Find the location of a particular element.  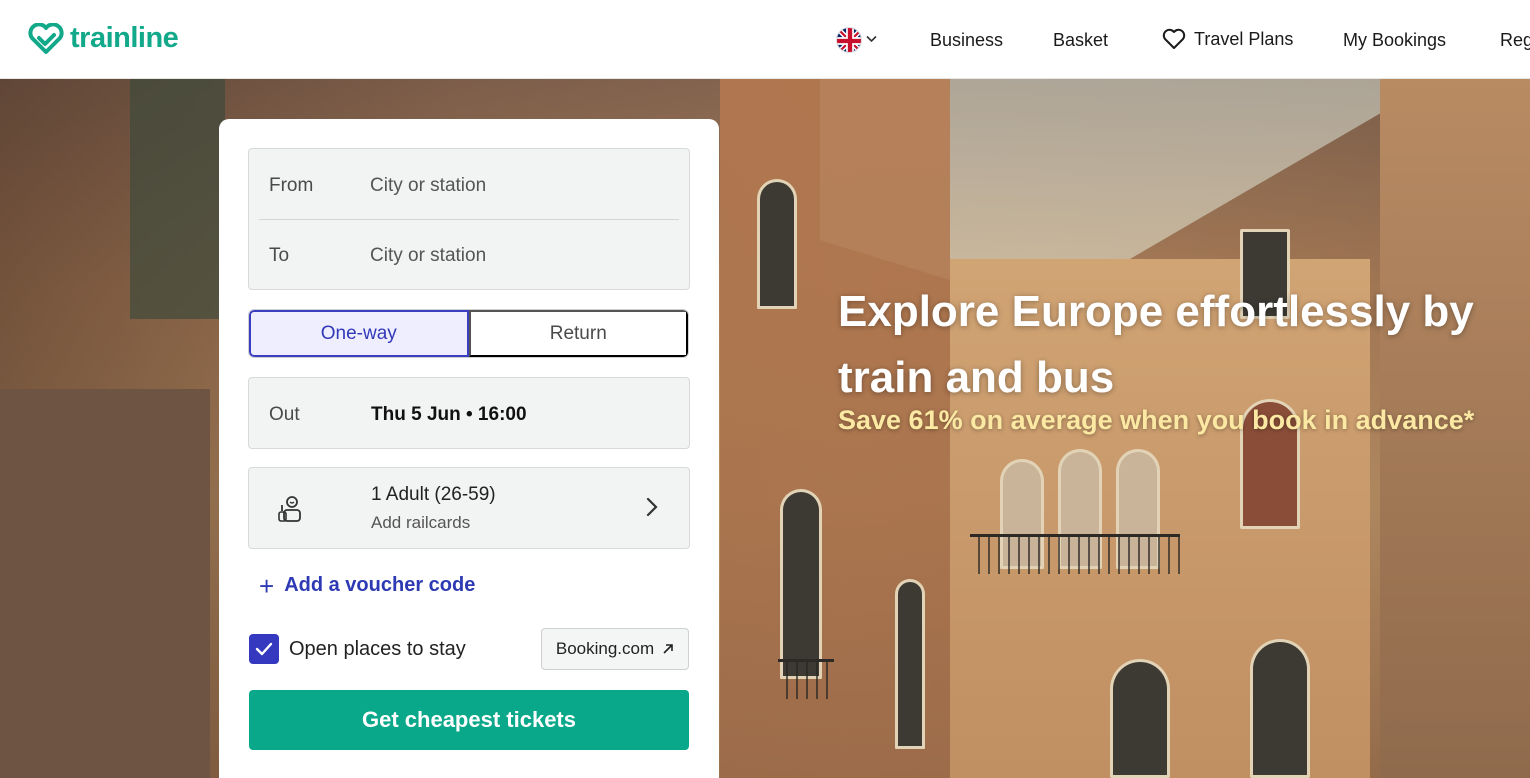

to-input is located at coordinates (520, 256).